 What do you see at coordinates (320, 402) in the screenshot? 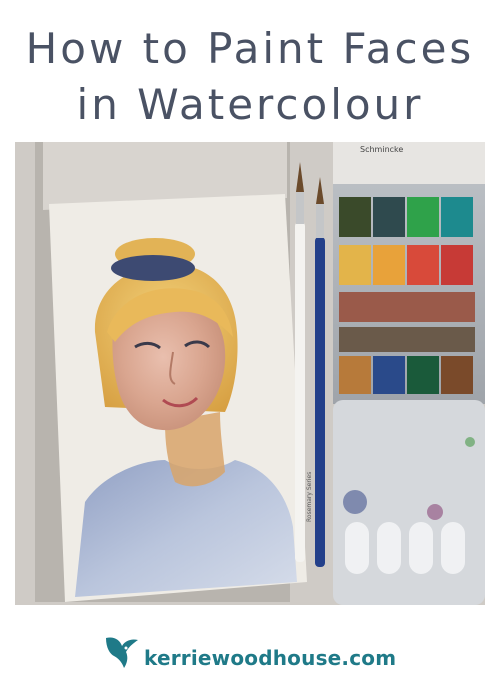
I see `brush-blue-handle` at bounding box center [320, 402].